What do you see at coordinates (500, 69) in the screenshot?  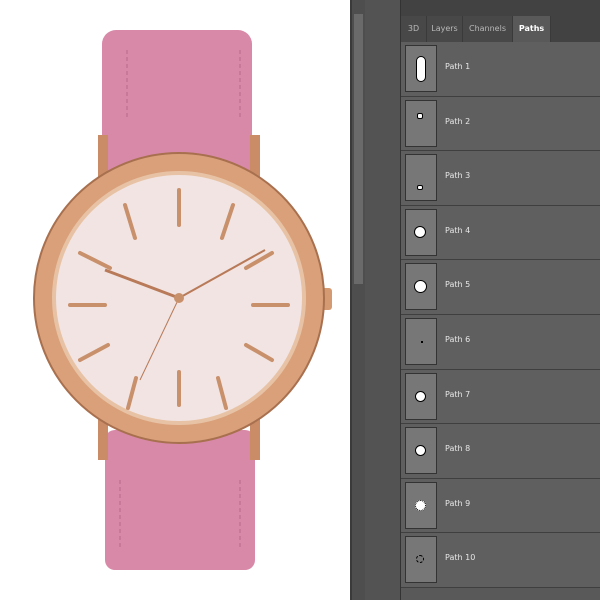 I see `path-row: Path 1` at bounding box center [500, 69].